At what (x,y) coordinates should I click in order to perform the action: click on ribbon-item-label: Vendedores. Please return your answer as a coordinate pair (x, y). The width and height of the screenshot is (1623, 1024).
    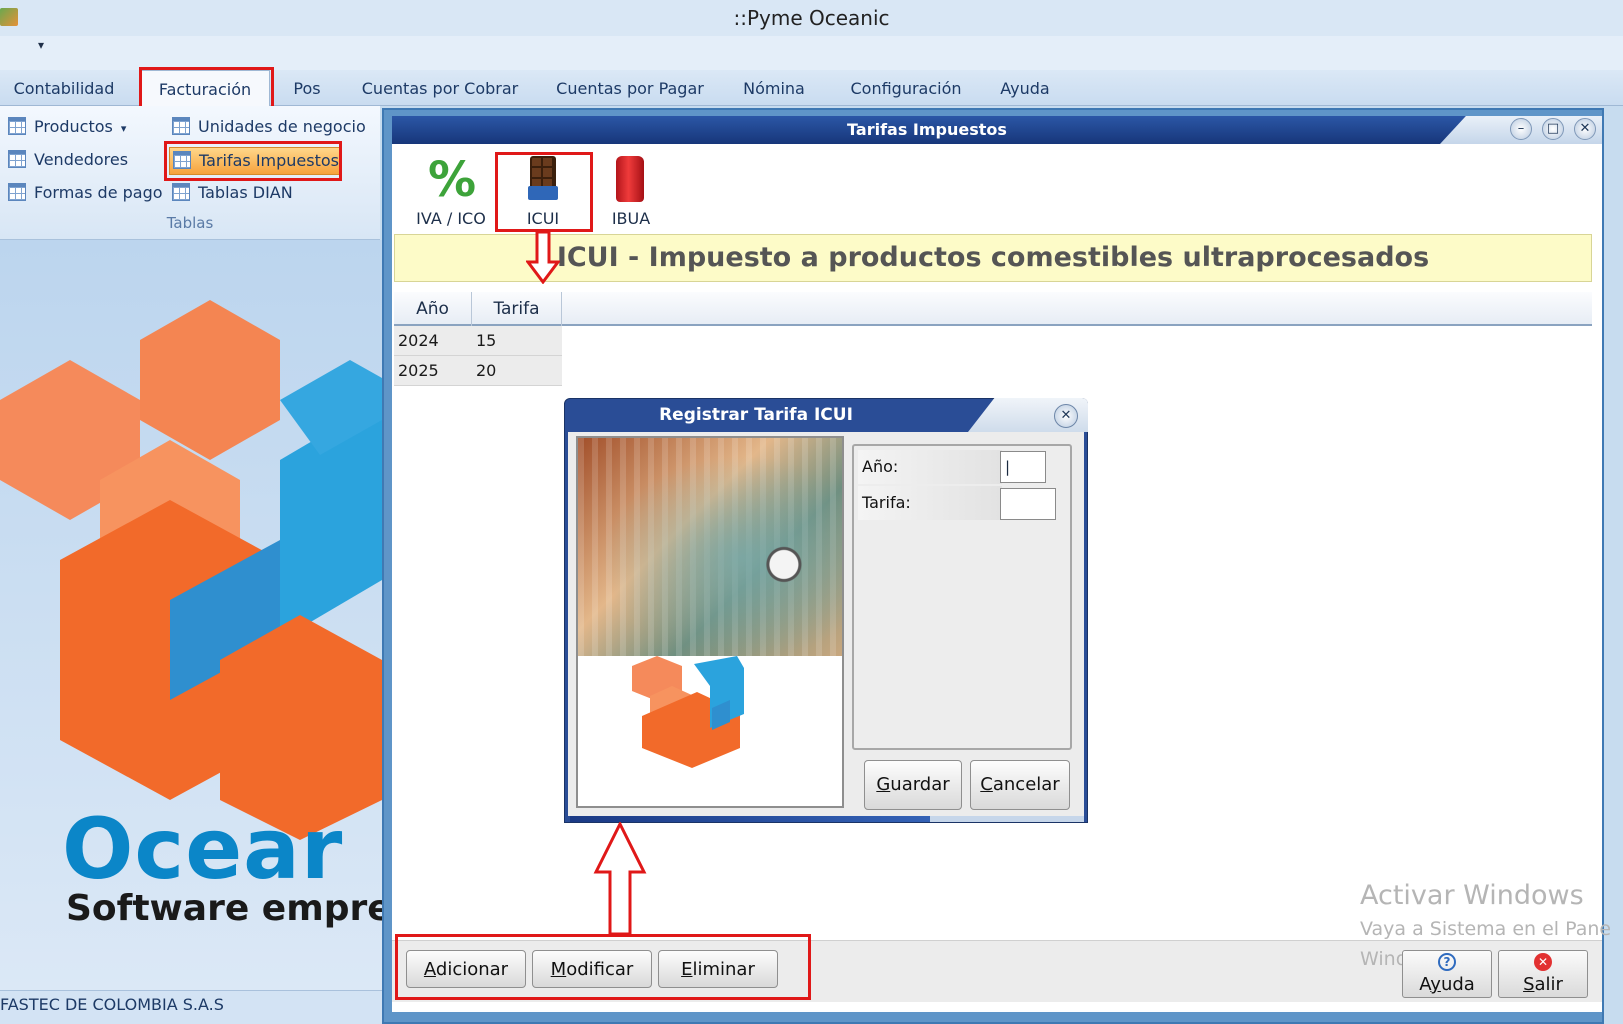
    Looking at the image, I should click on (81, 159).